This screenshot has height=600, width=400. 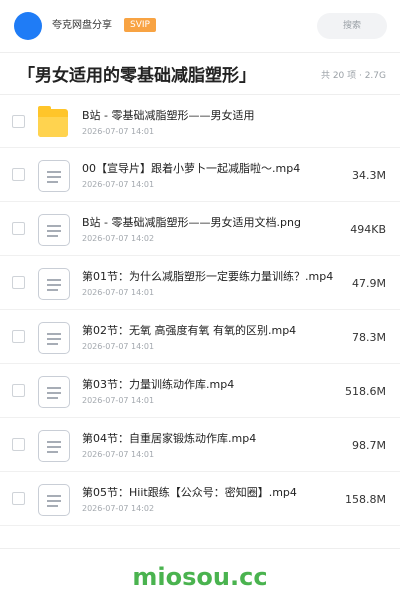 I want to click on file-name: B站 - 零基础减脂塑形——男女适用文档.png, so click(x=191, y=222).